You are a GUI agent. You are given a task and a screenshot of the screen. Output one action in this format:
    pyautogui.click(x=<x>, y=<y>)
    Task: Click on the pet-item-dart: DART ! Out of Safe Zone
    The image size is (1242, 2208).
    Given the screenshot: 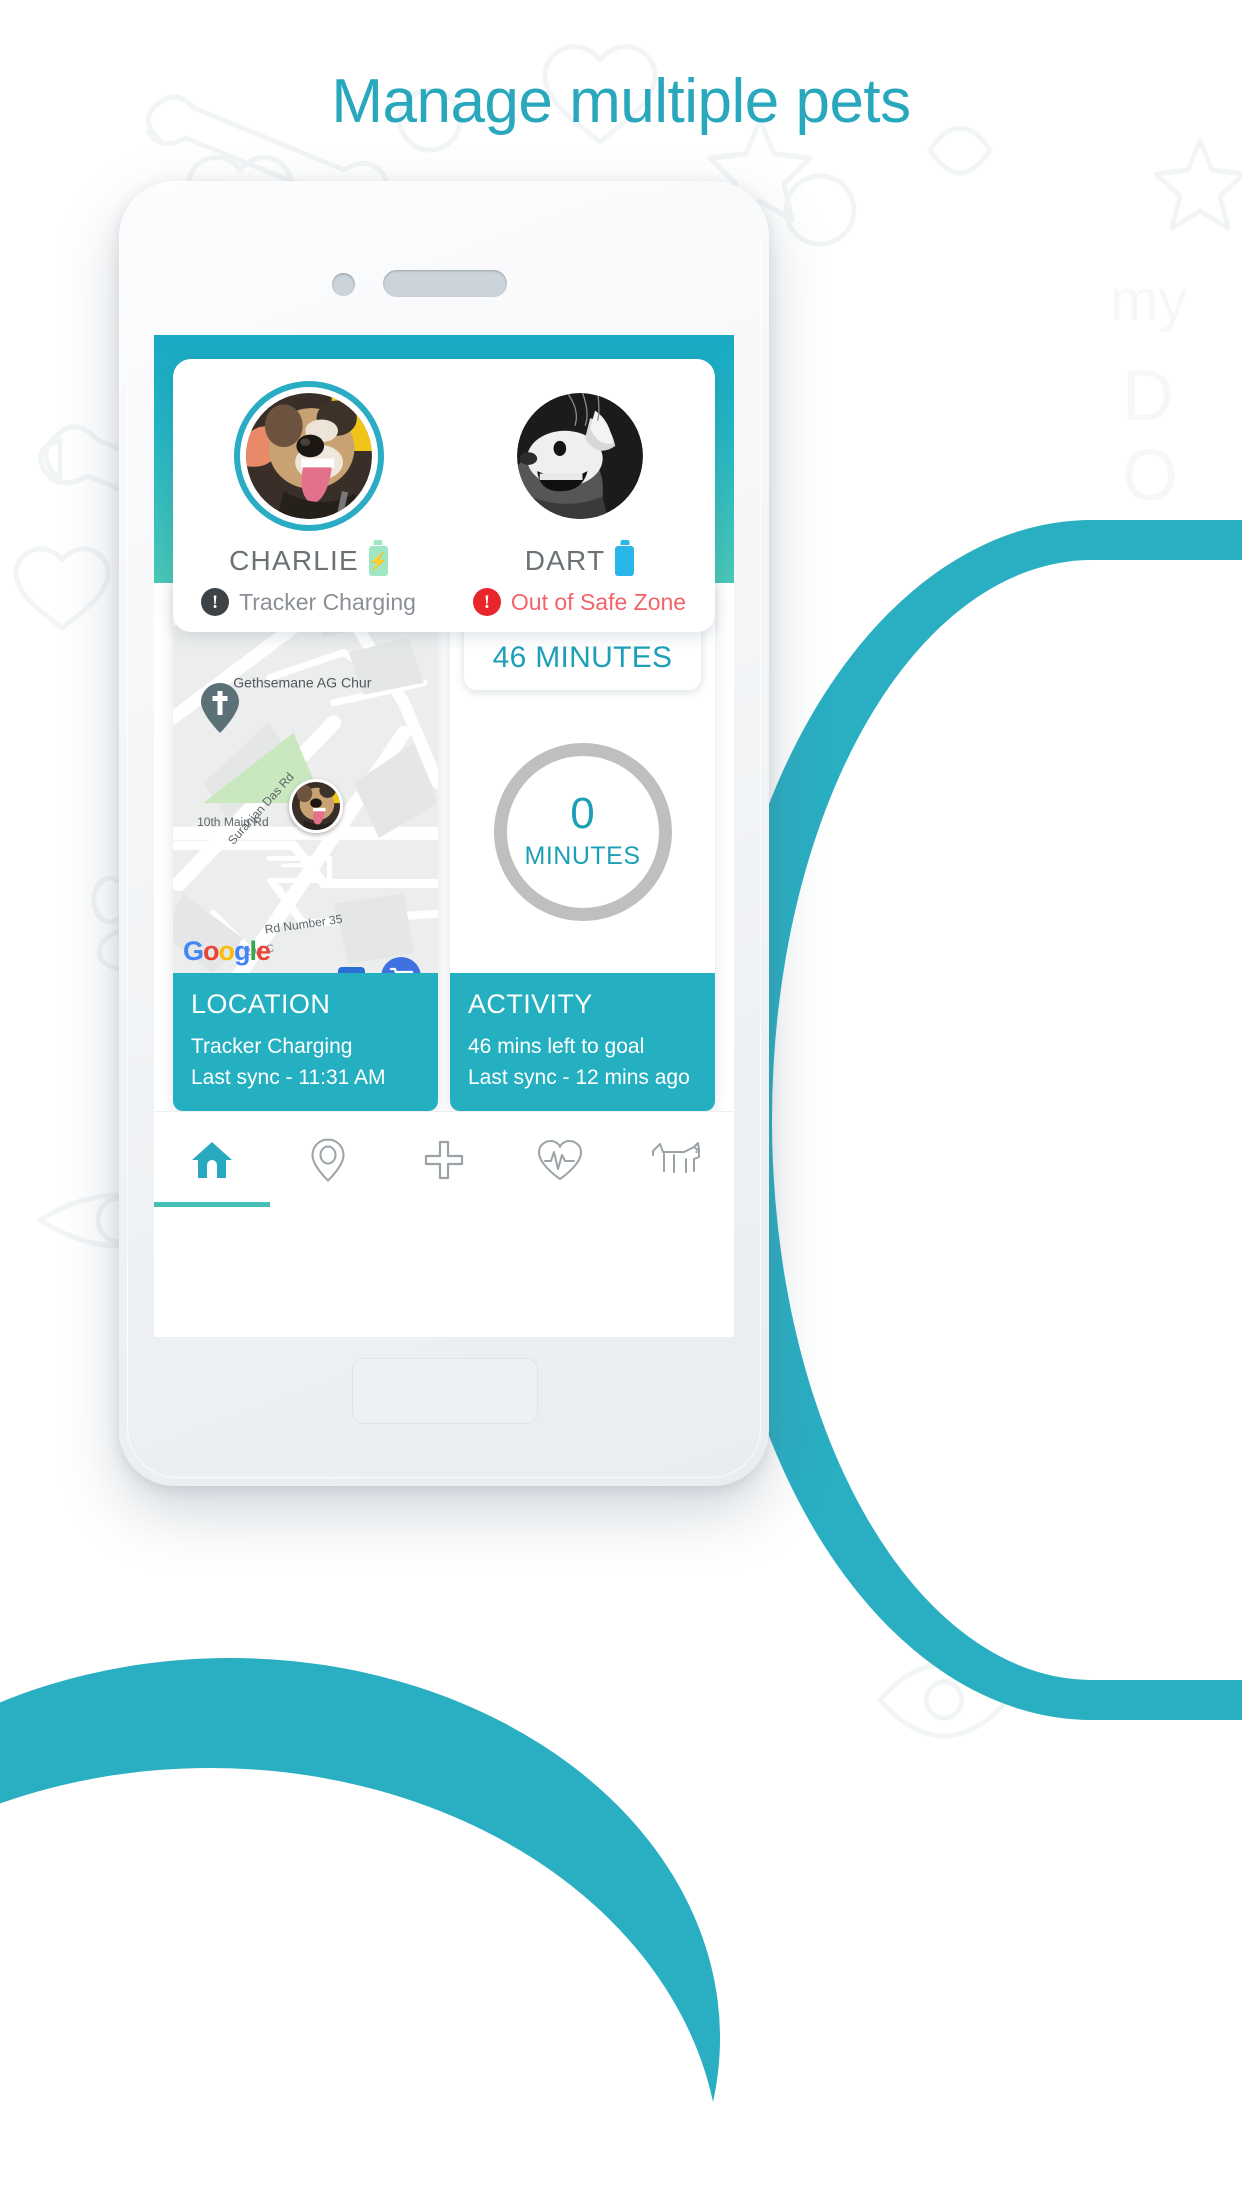 What is the action you would take?
    pyautogui.click(x=579, y=498)
    